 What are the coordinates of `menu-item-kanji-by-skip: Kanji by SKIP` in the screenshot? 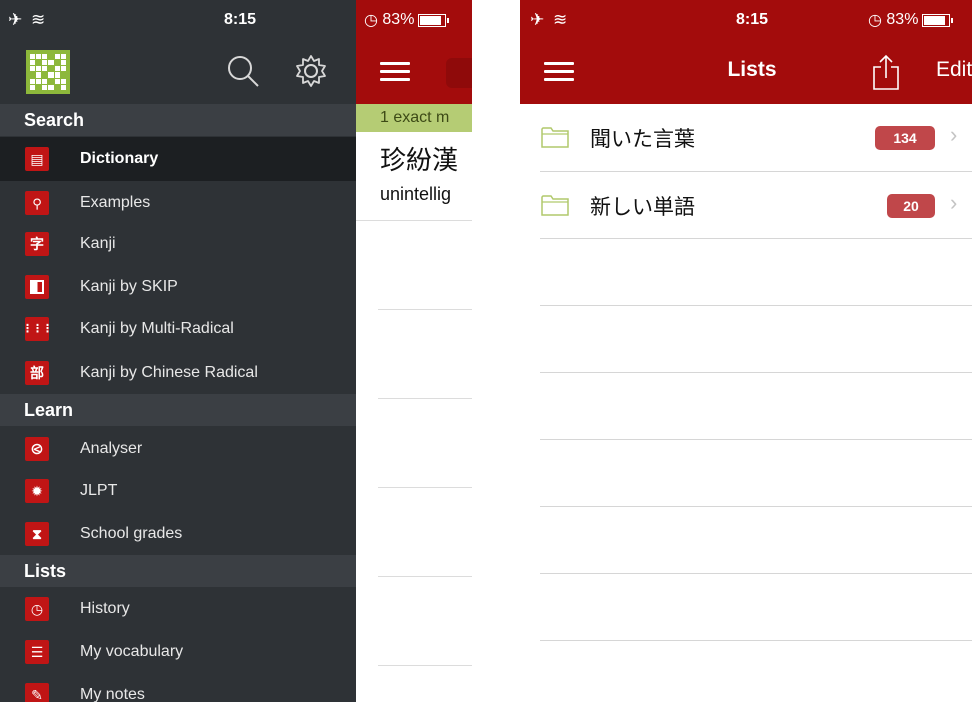 It's located at (178, 287).